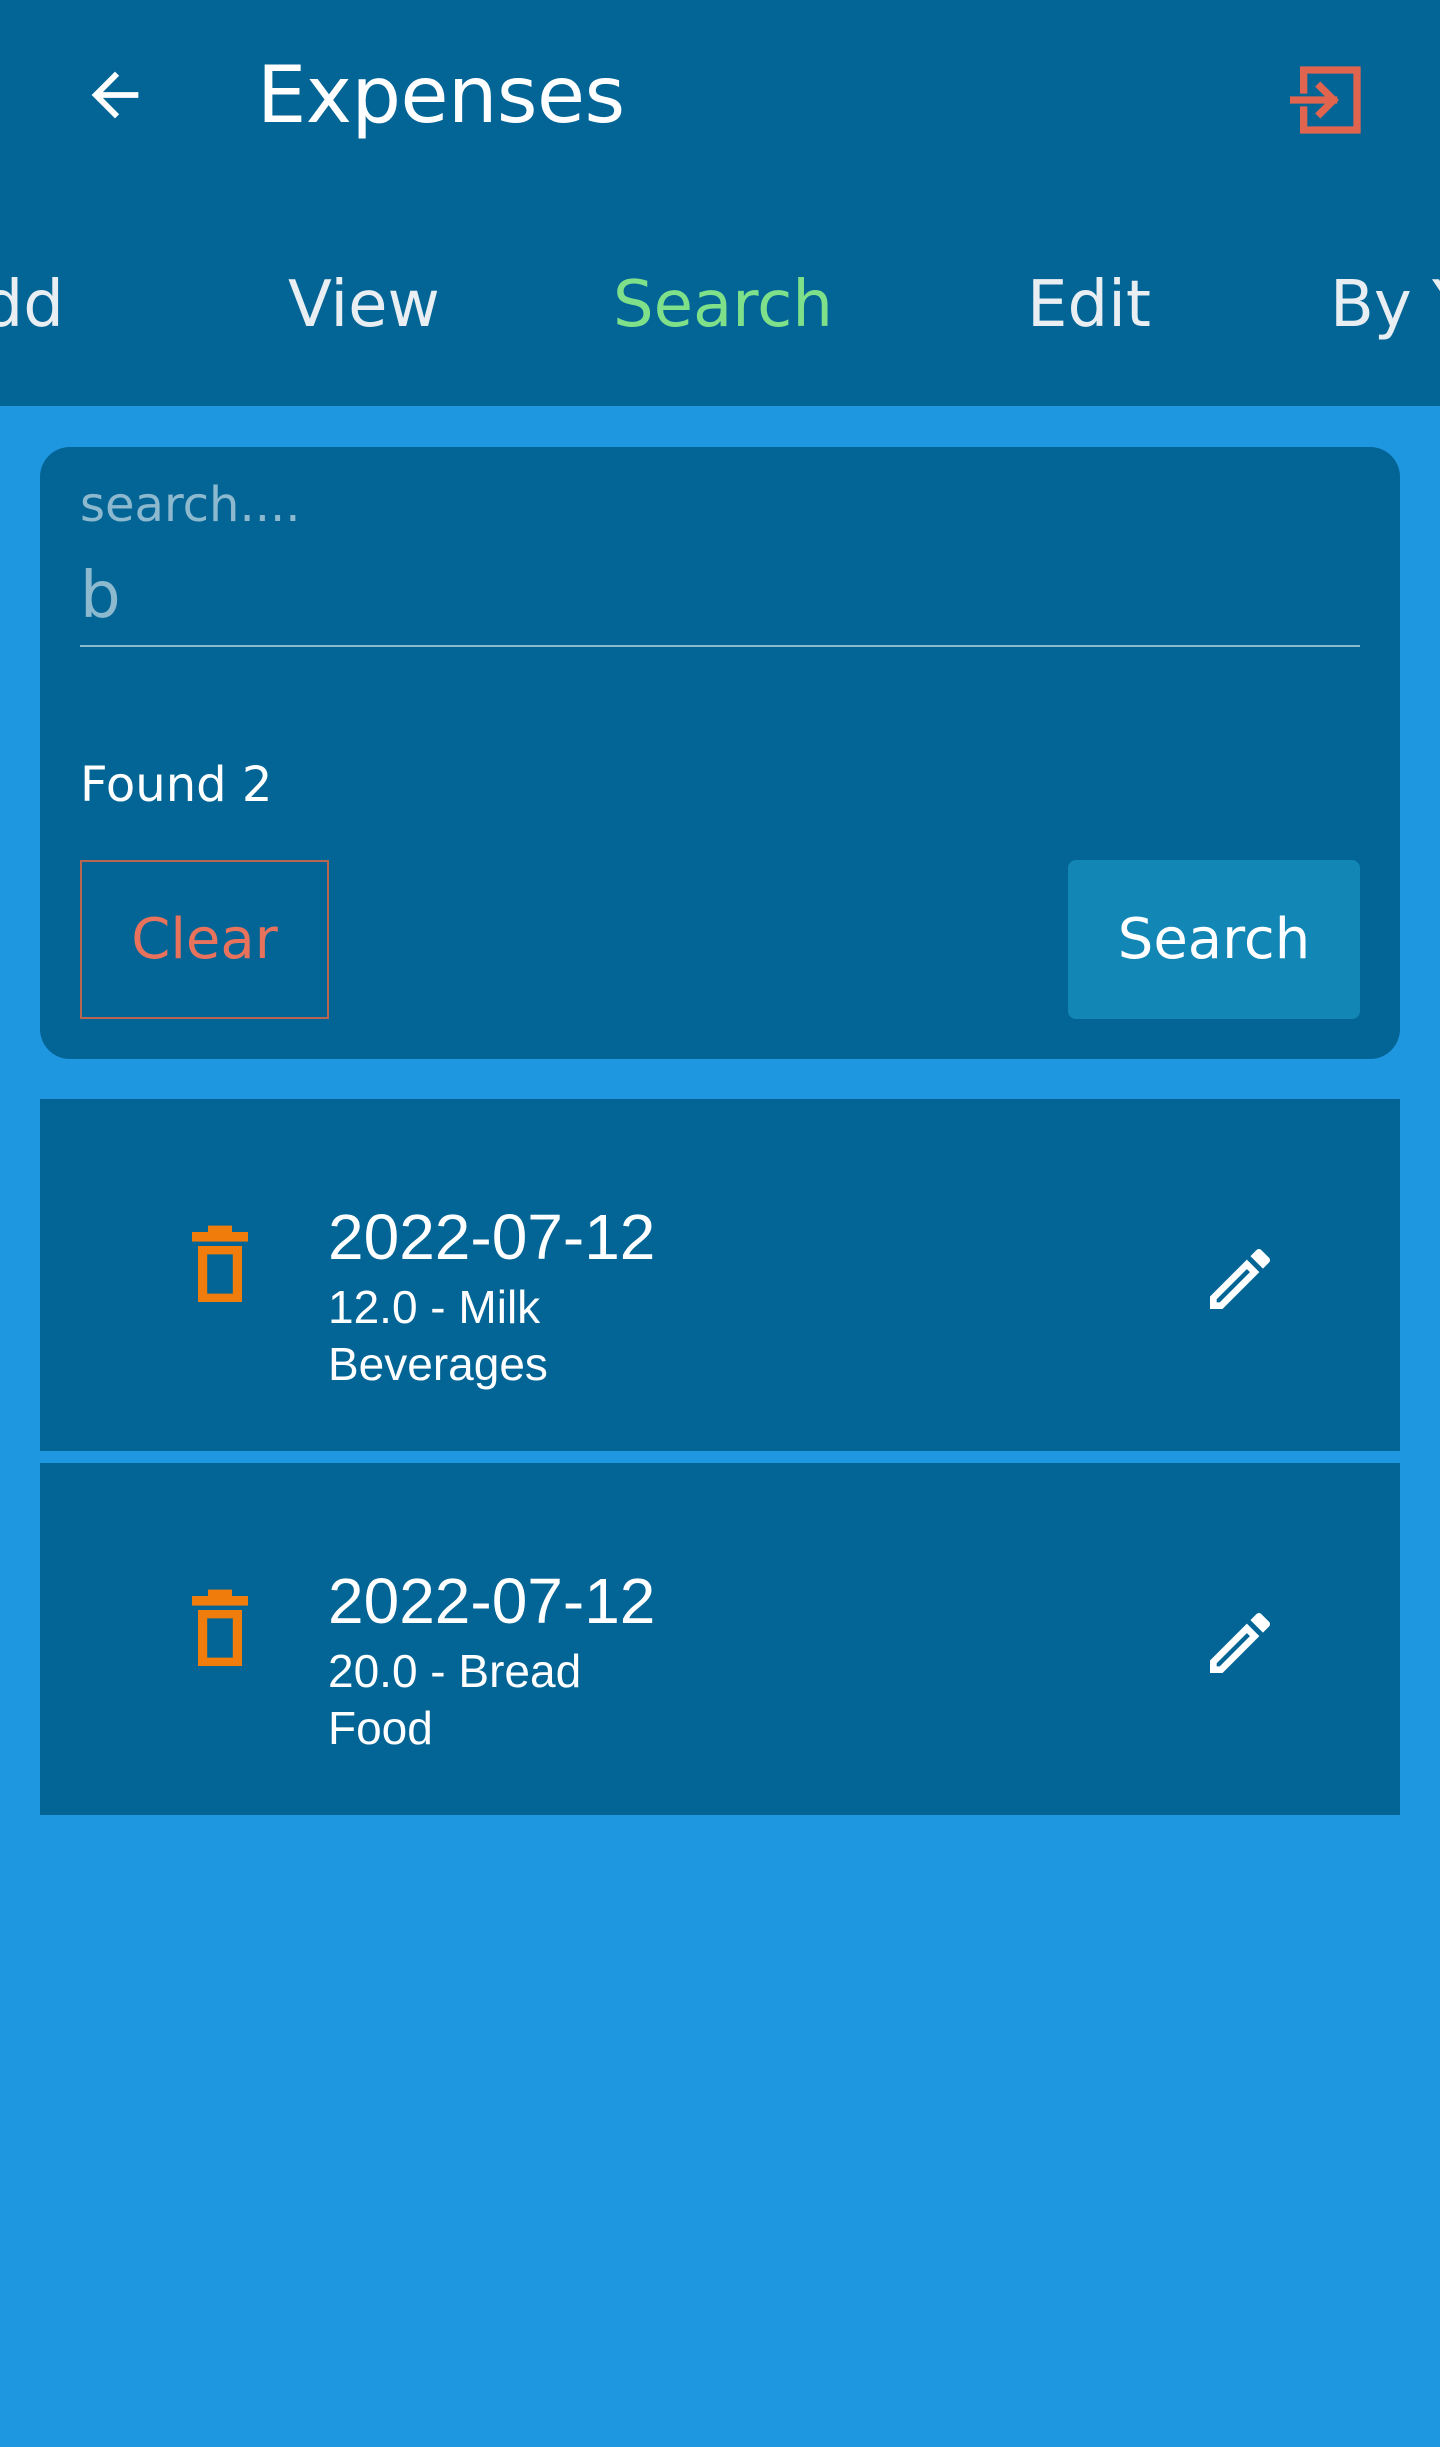  Describe the element at coordinates (438, 1364) in the screenshot. I see `item-category: Beverages` at that location.